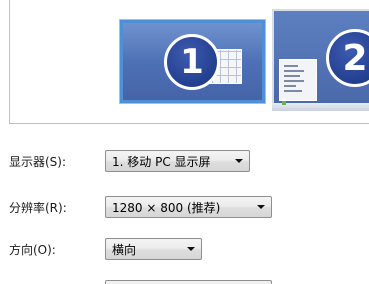 The image size is (369, 284). I want to click on resolution-row: 分辨率(R):, so click(38, 207).